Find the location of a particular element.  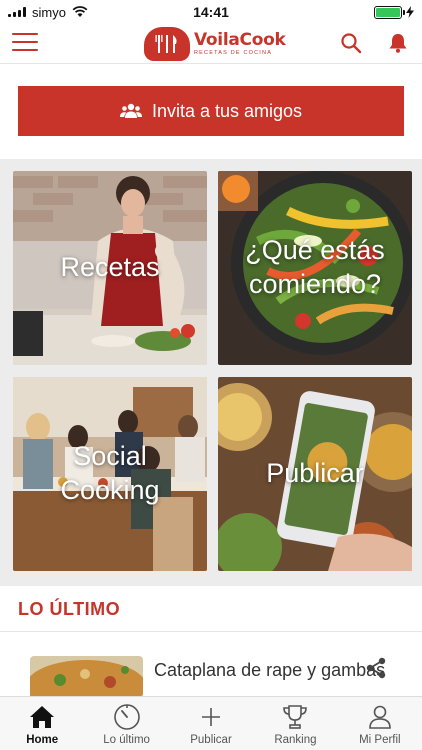

signal-icon is located at coordinates (17, 12).